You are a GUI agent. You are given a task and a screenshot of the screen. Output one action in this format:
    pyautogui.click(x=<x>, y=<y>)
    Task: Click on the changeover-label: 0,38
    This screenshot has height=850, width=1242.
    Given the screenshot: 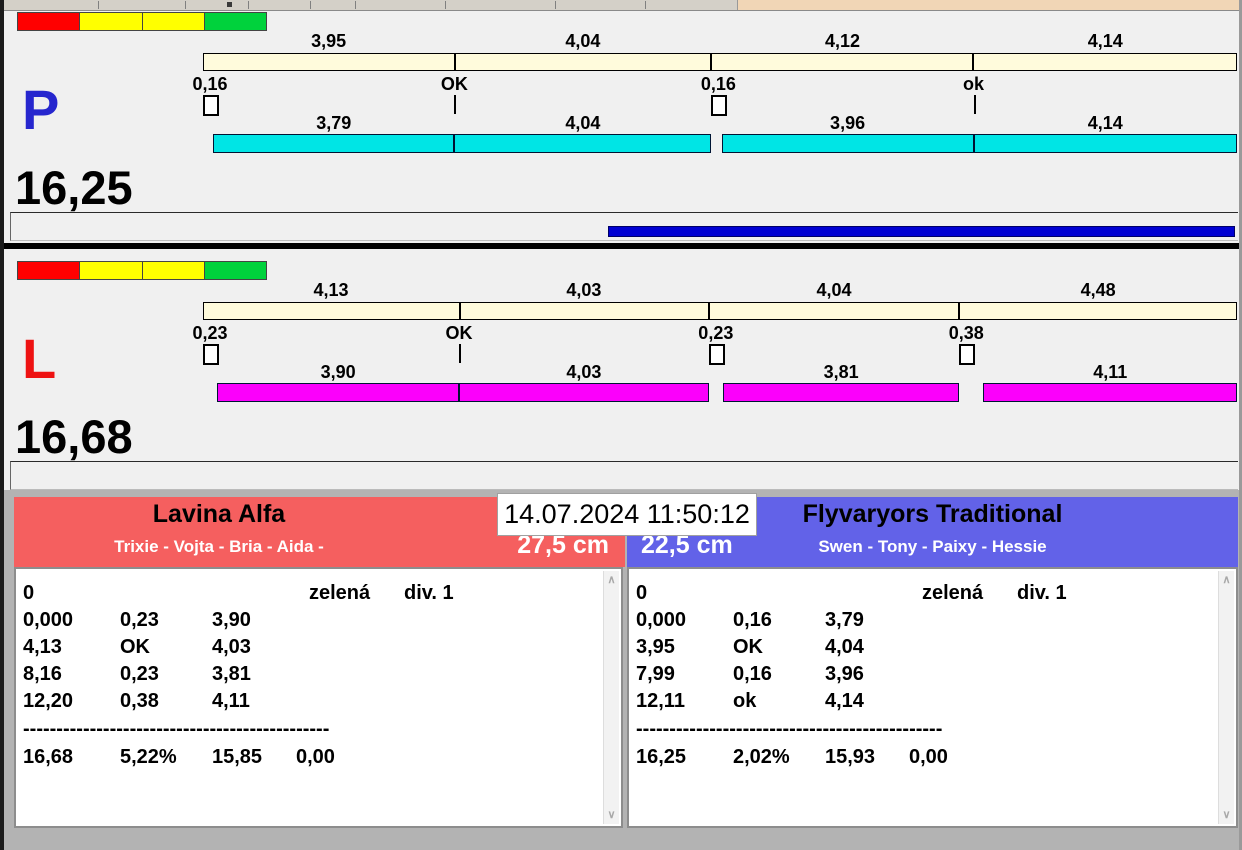 What is the action you would take?
    pyautogui.click(x=966, y=333)
    